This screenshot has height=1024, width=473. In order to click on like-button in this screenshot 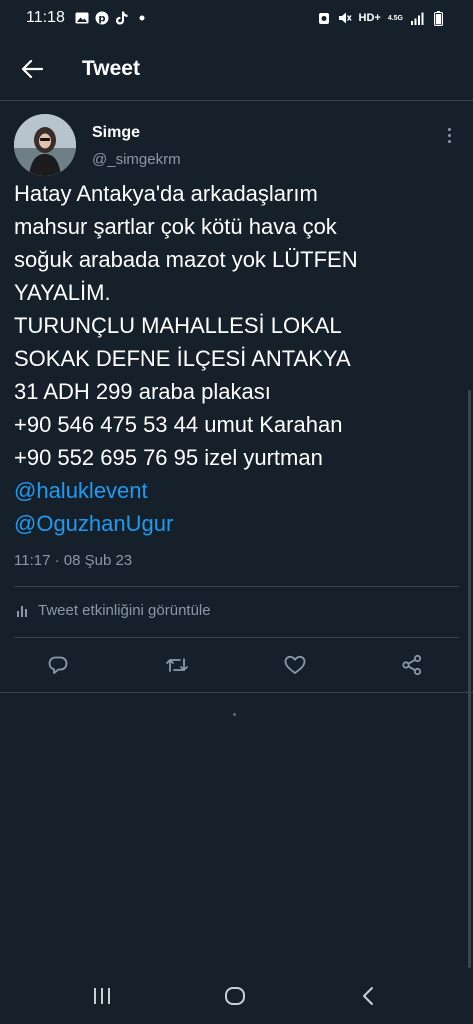, I will do `click(295, 665)`.